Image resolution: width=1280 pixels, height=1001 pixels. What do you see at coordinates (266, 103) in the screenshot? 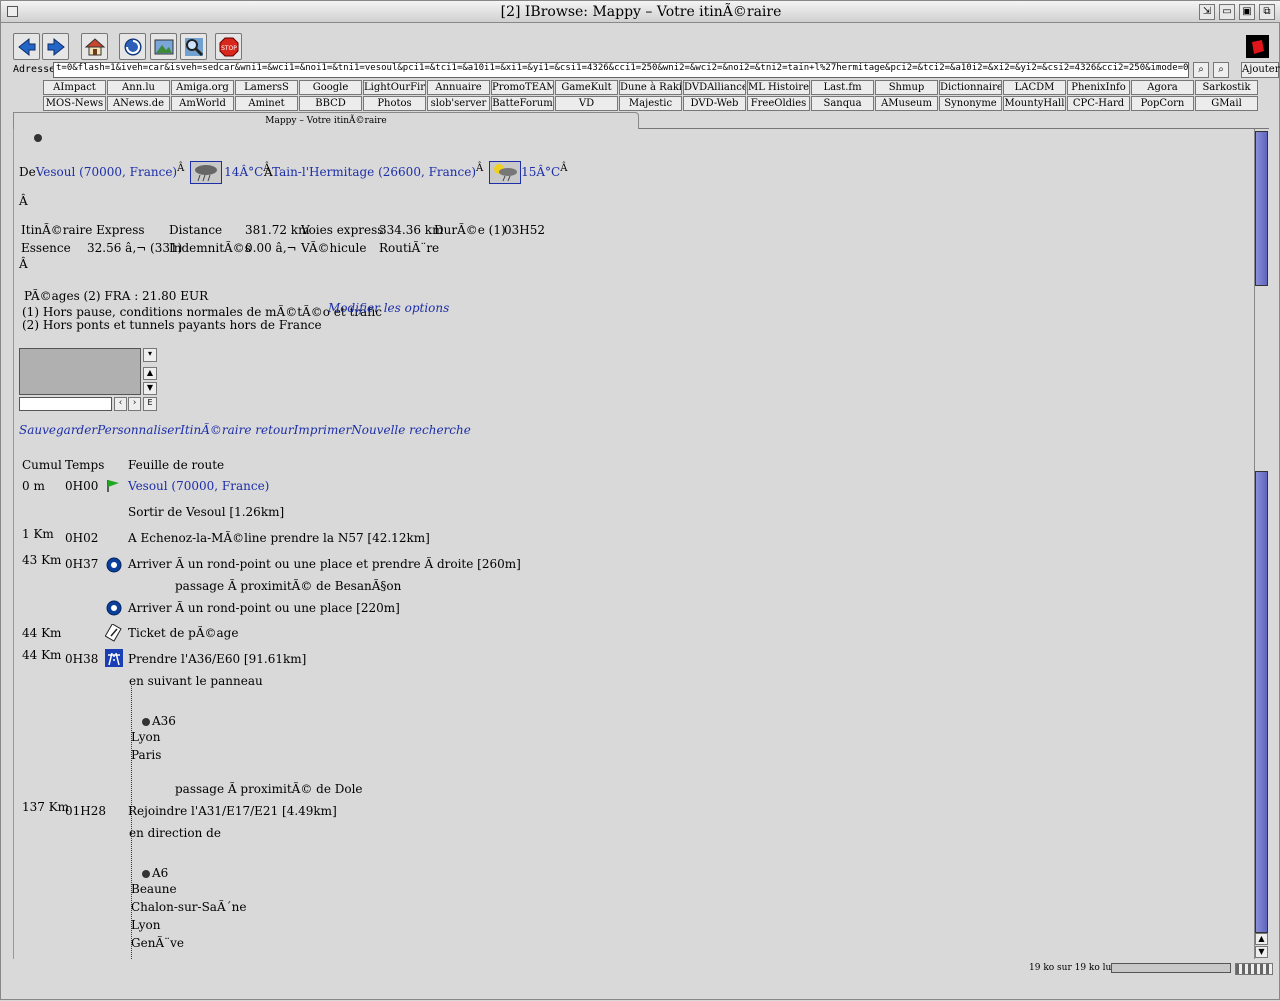
I see `bookmark-button: Aminet` at bounding box center [266, 103].